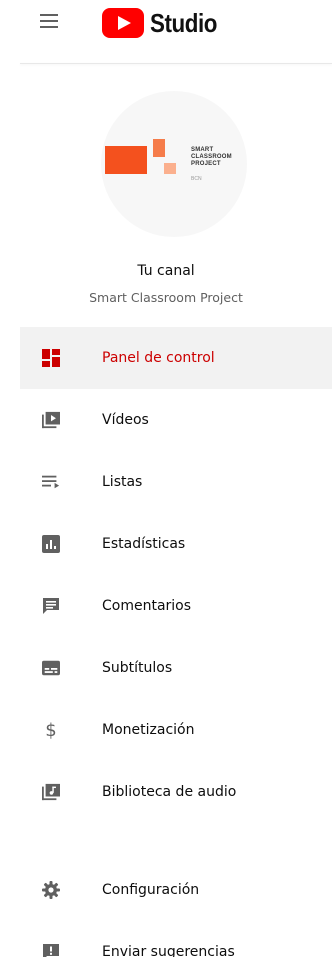 The image size is (332, 957). I want to click on dollar-icon: $, so click(51, 730).